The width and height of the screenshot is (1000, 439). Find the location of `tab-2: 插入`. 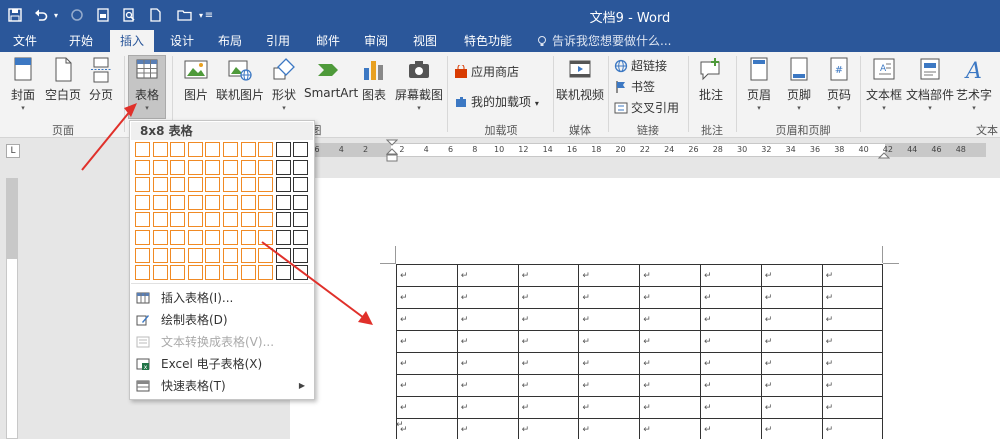

tab-2: 插入 is located at coordinates (132, 41).